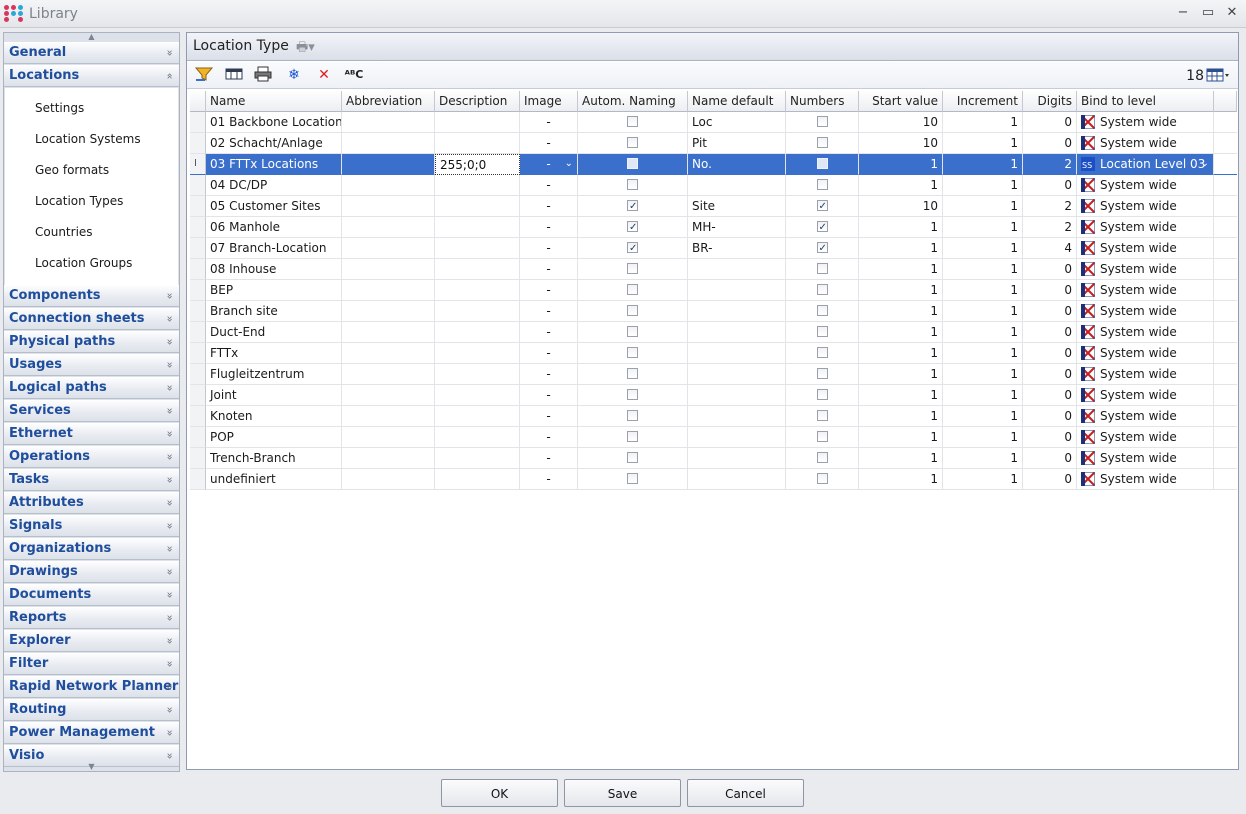  I want to click on cell-name: Branch site, so click(274, 311).